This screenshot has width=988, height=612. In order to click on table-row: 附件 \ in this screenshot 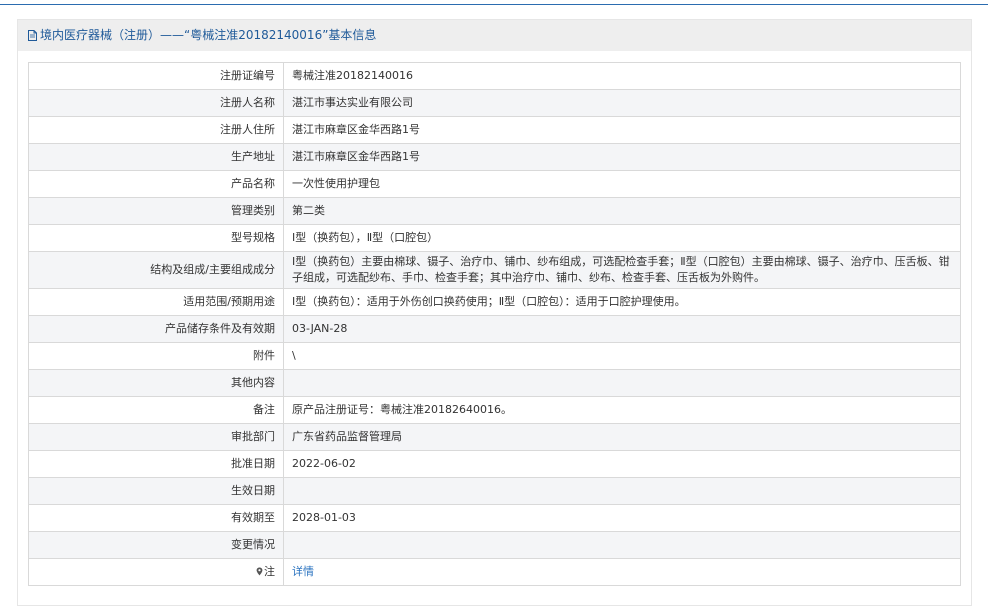, I will do `click(494, 356)`.